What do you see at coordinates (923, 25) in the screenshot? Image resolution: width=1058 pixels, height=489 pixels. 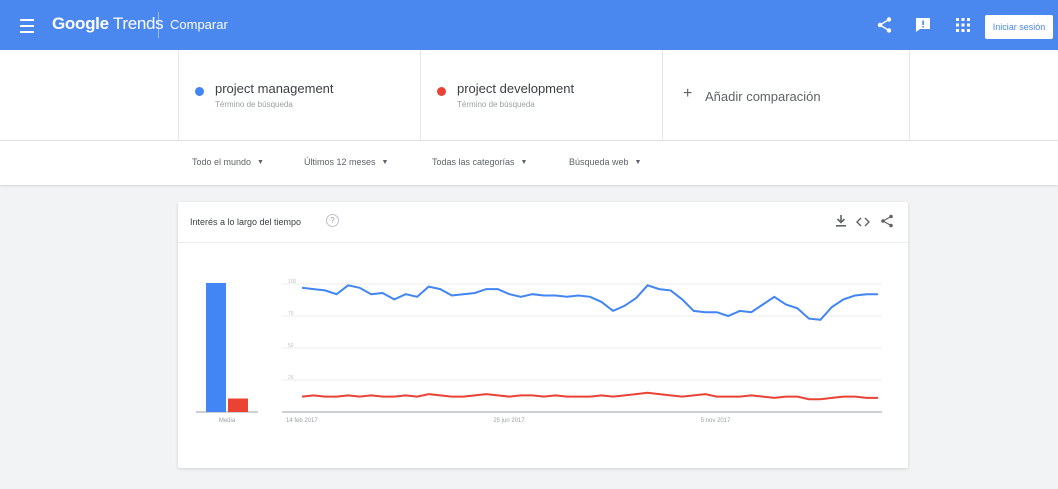 I see `feedback-icon` at bounding box center [923, 25].